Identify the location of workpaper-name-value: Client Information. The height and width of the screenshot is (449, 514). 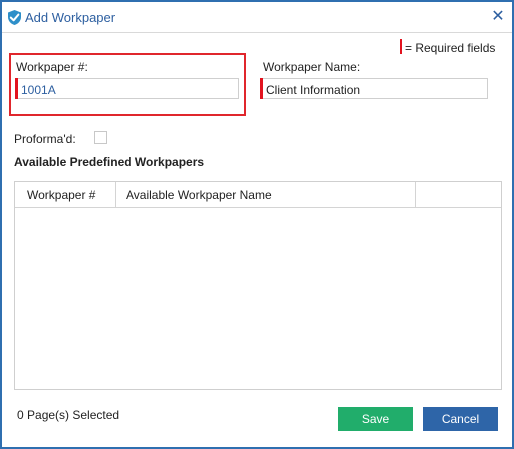
(313, 90).